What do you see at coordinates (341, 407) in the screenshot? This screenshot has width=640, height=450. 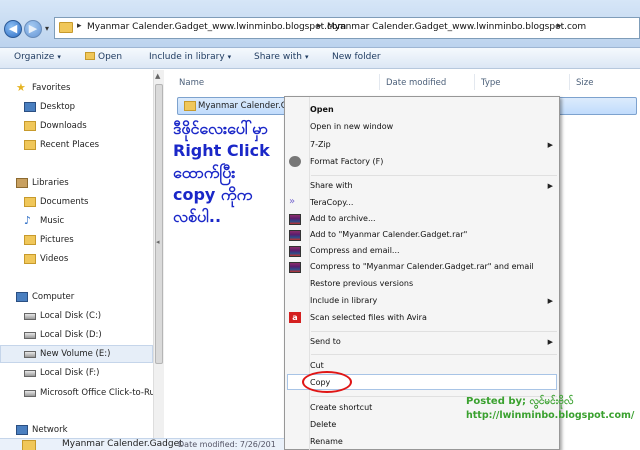 I see `menu-item-create-shortcut: Create shortcut` at bounding box center [341, 407].